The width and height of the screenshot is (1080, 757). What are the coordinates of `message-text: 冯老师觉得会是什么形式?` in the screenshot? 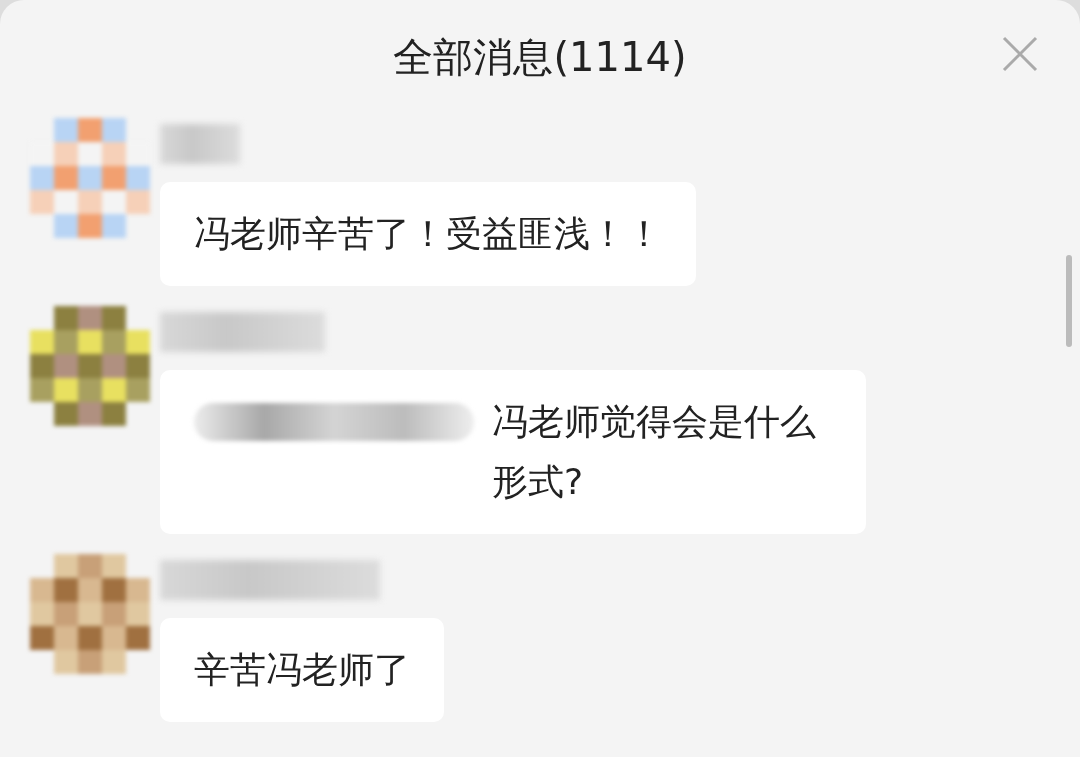 It's located at (654, 452).